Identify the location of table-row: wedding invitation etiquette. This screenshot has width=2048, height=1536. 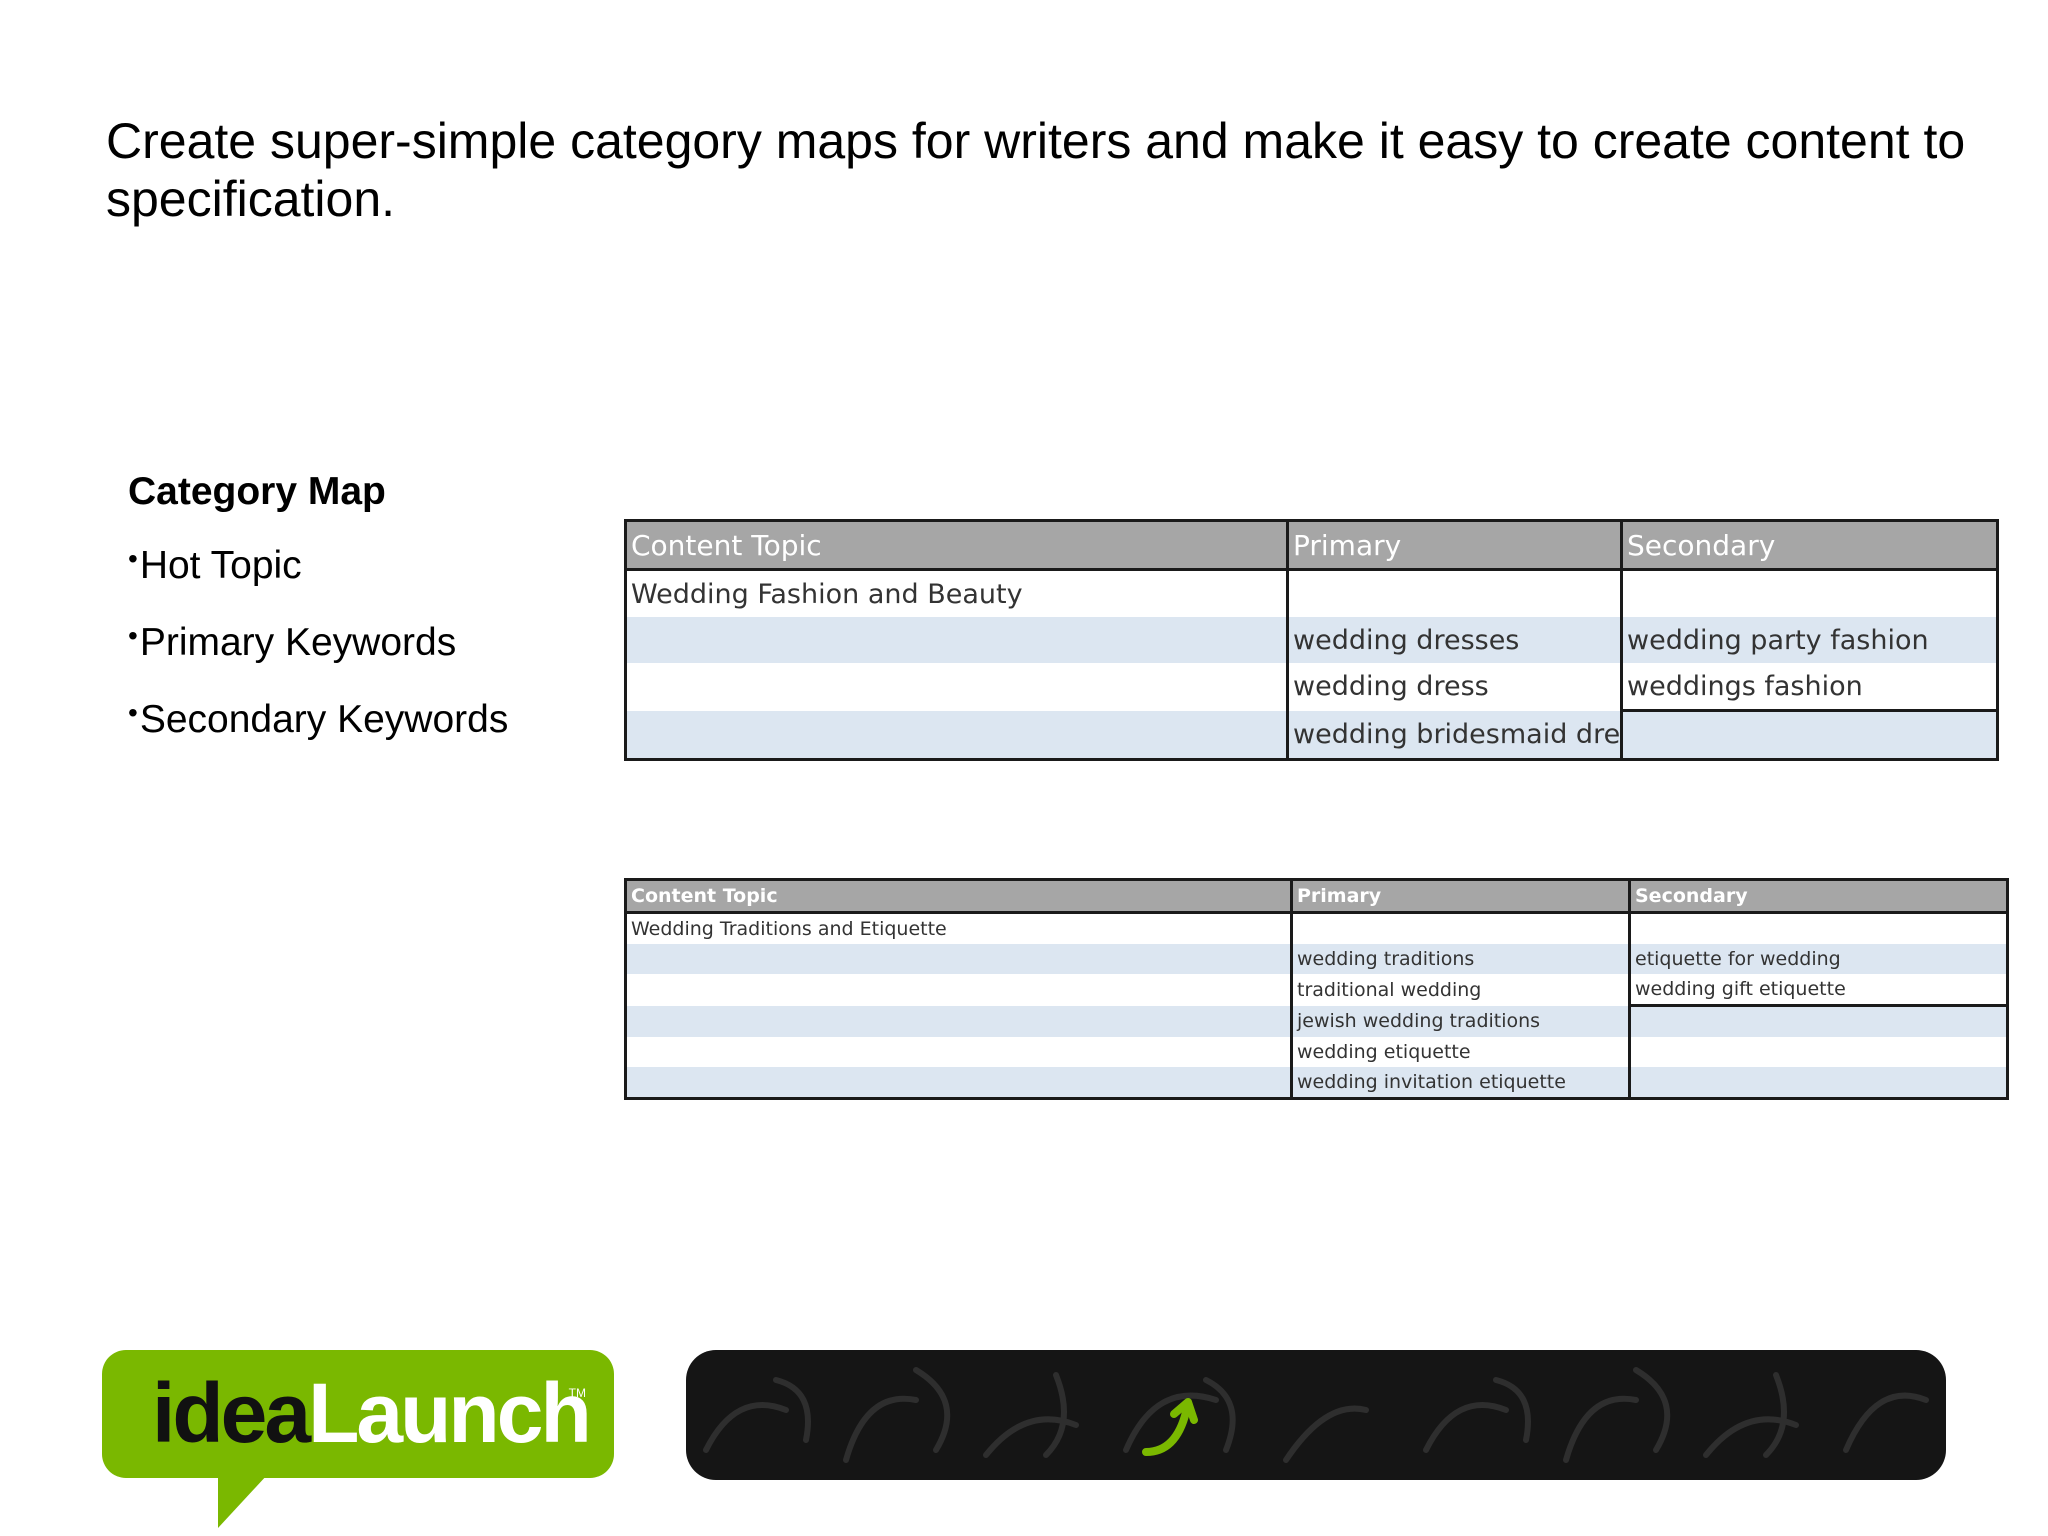
(1316, 1083).